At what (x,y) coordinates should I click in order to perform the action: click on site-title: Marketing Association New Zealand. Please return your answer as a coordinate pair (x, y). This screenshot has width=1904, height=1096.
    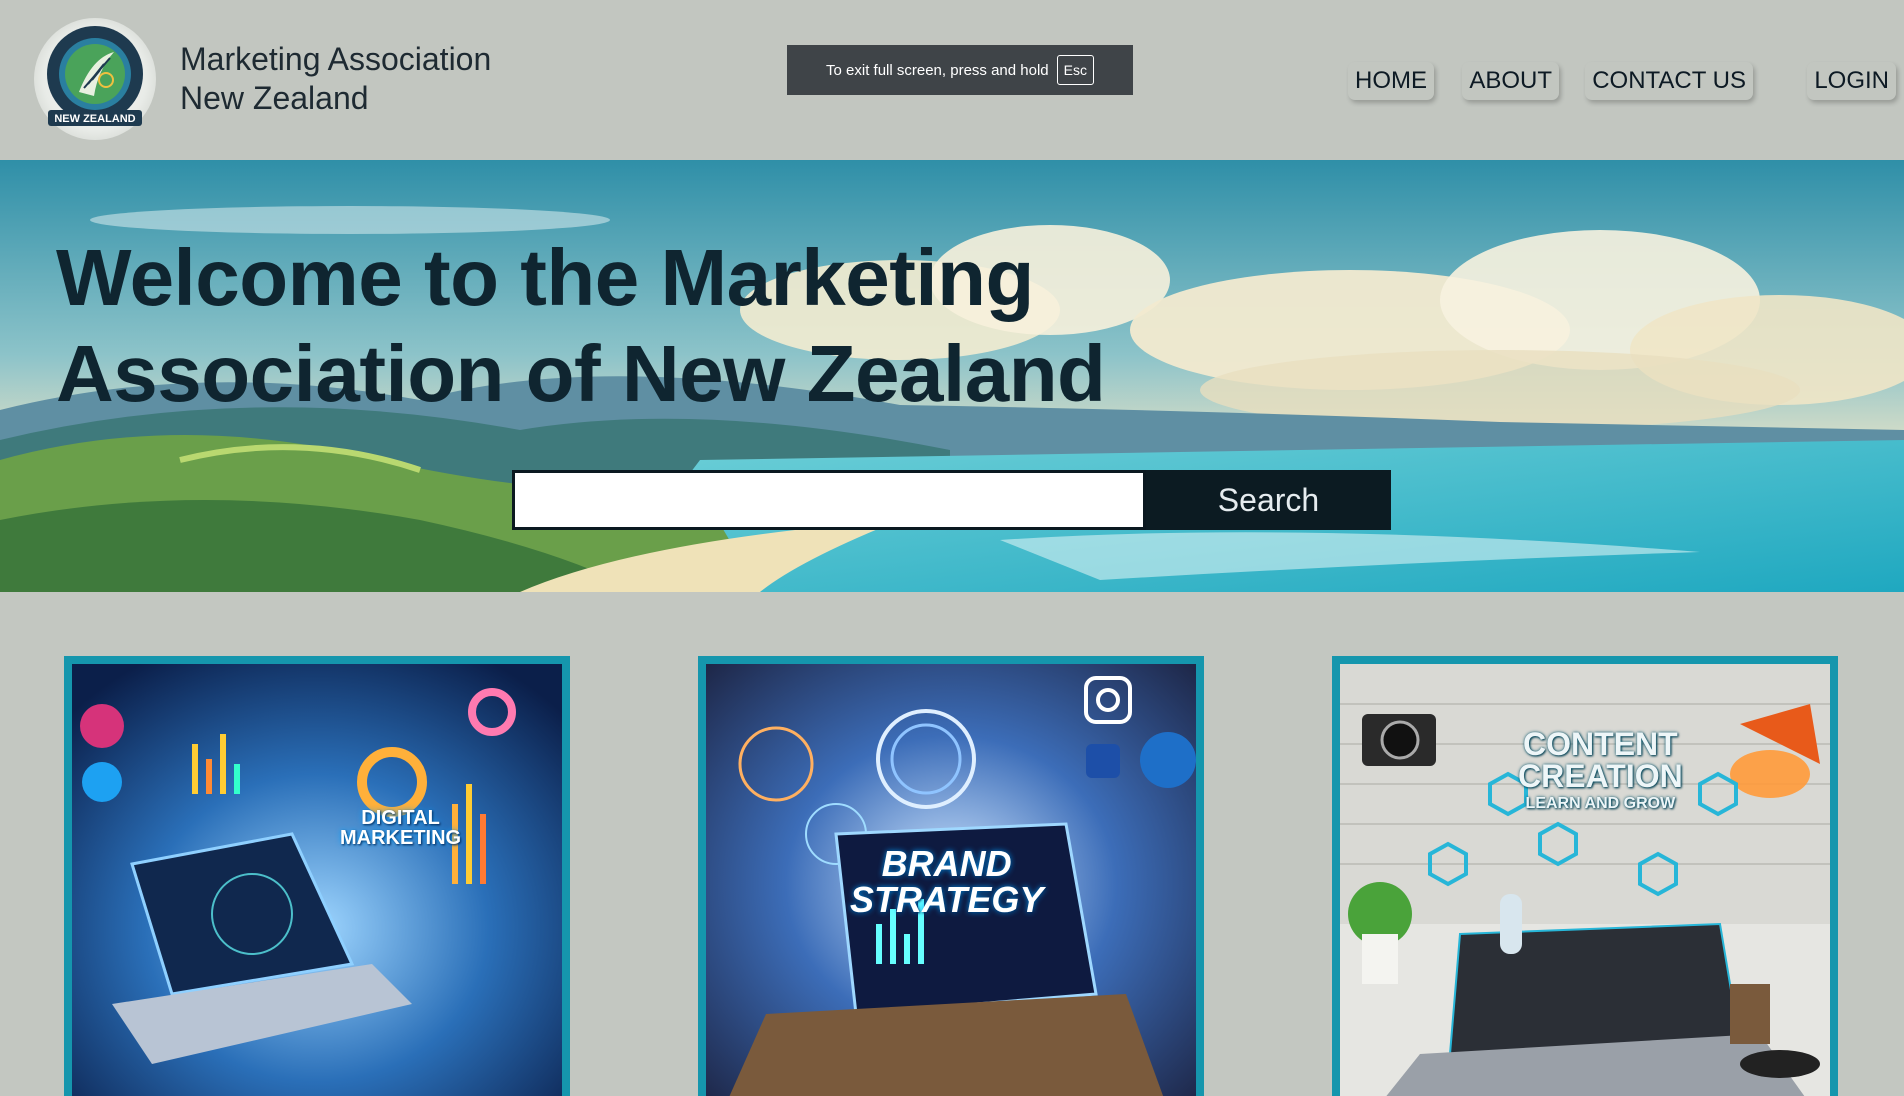
    Looking at the image, I should click on (360, 79).